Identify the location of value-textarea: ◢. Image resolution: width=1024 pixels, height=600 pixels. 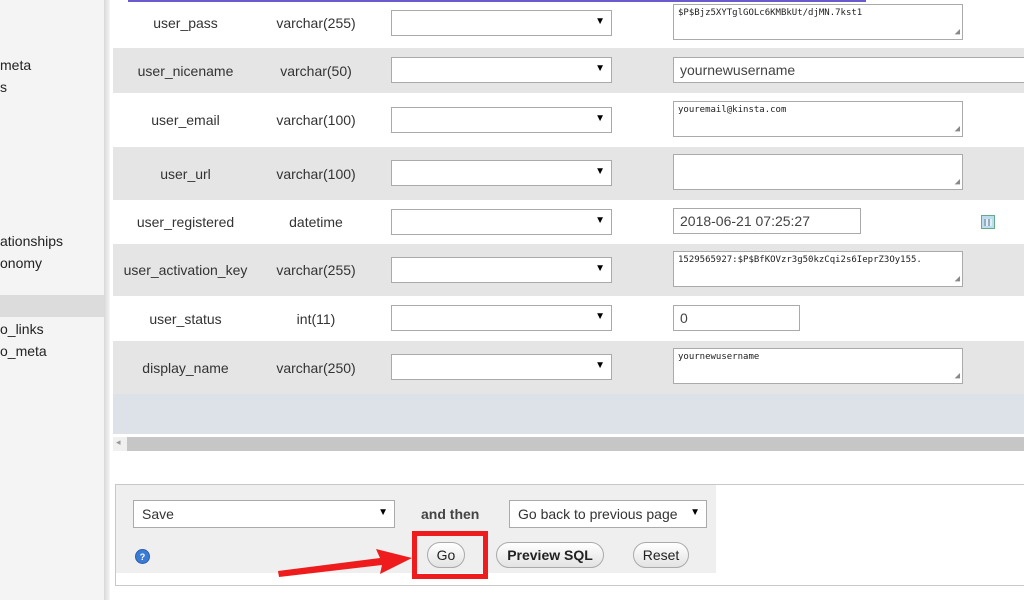
(818, 172).